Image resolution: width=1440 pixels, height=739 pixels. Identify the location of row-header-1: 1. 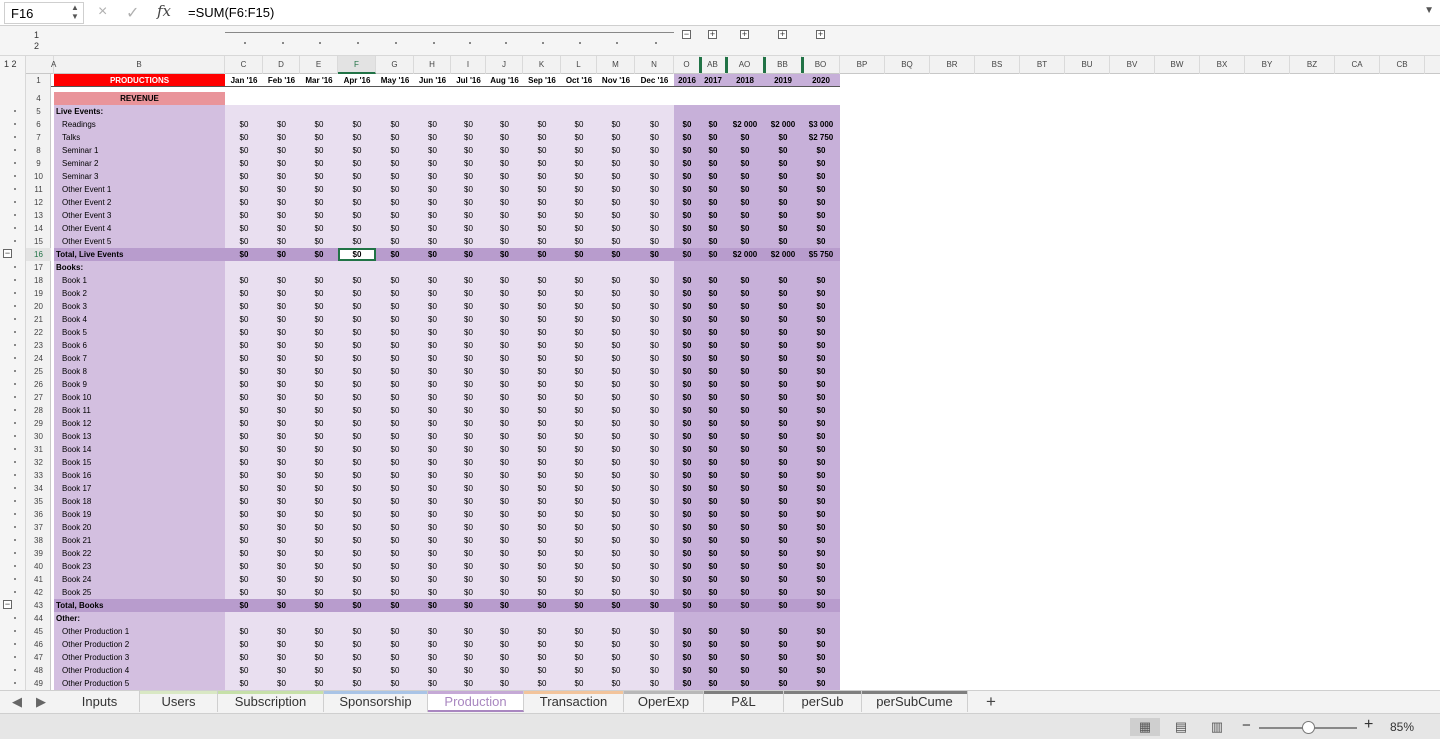
(38, 80).